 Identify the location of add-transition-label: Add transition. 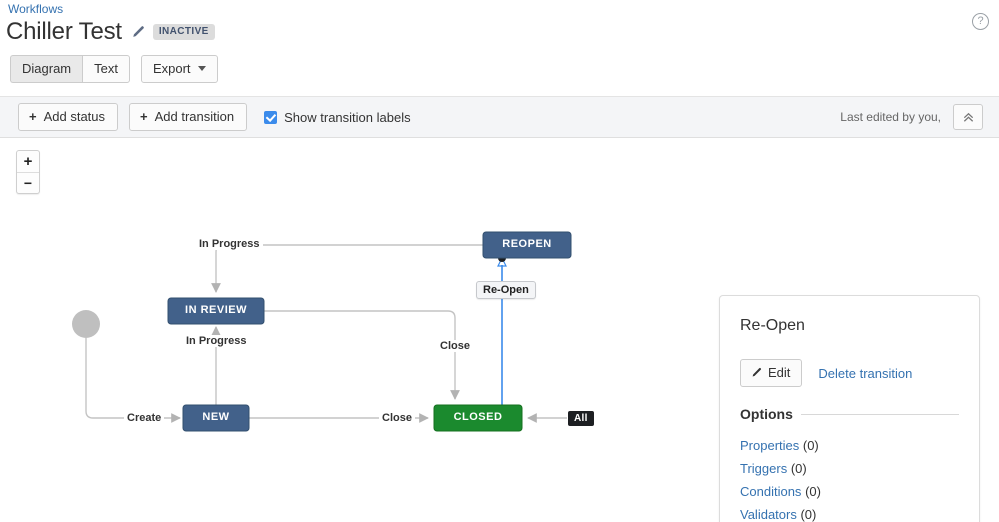
(194, 116).